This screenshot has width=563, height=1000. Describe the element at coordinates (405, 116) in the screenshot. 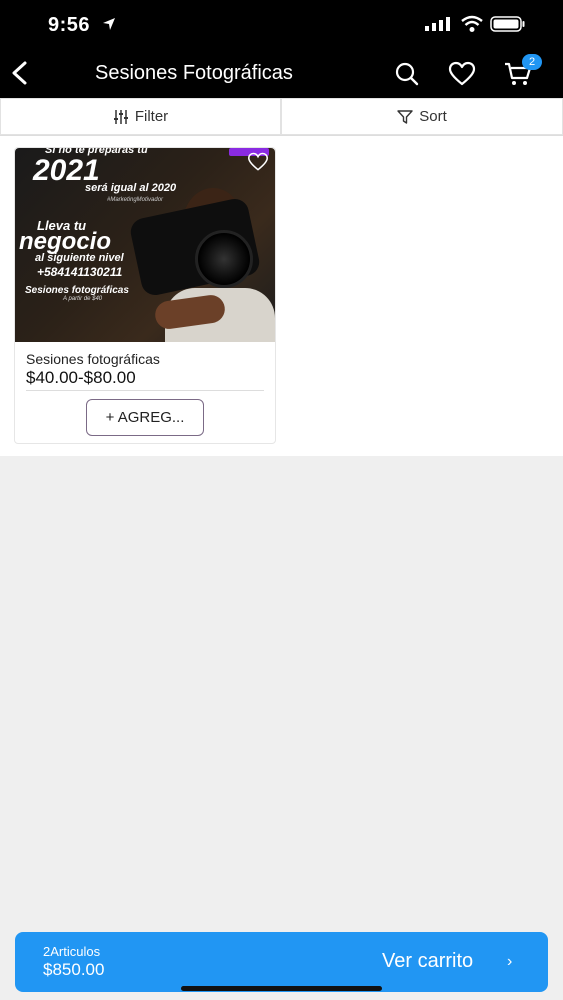

I see `sort-icon` at that location.